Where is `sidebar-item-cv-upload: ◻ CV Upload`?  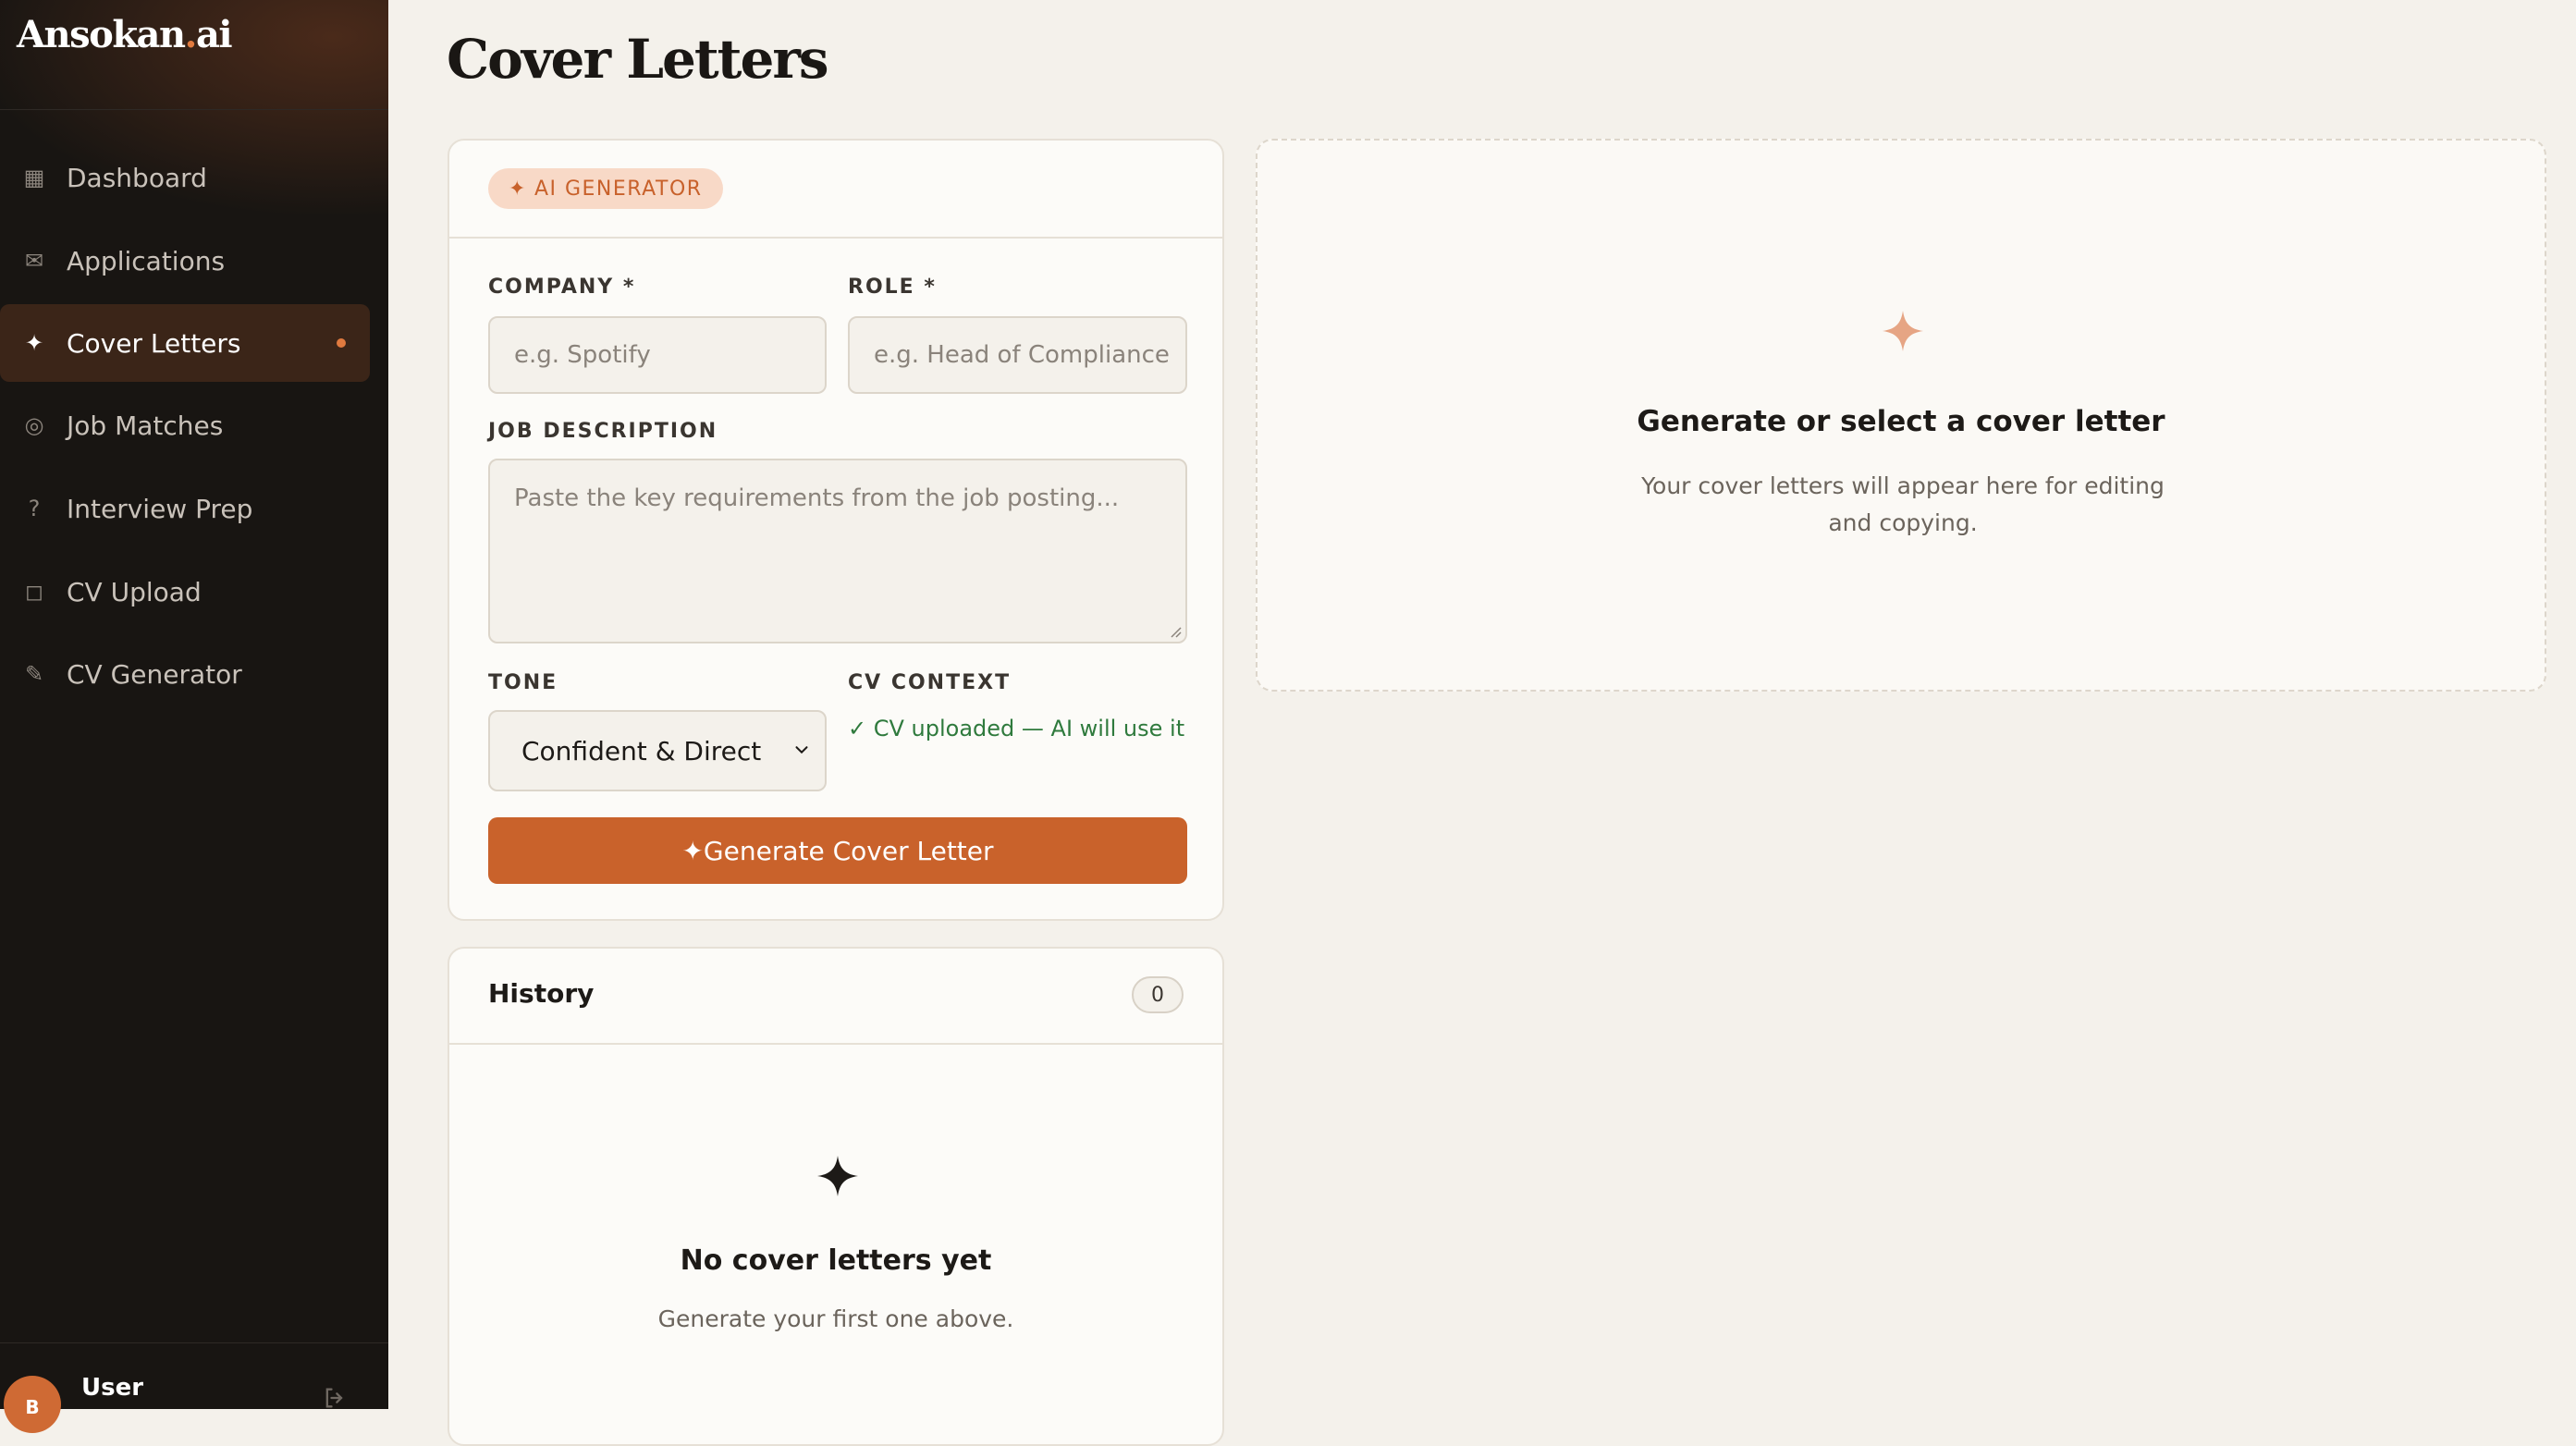
sidebar-item-cv-upload: ◻ CV Upload is located at coordinates (185, 592).